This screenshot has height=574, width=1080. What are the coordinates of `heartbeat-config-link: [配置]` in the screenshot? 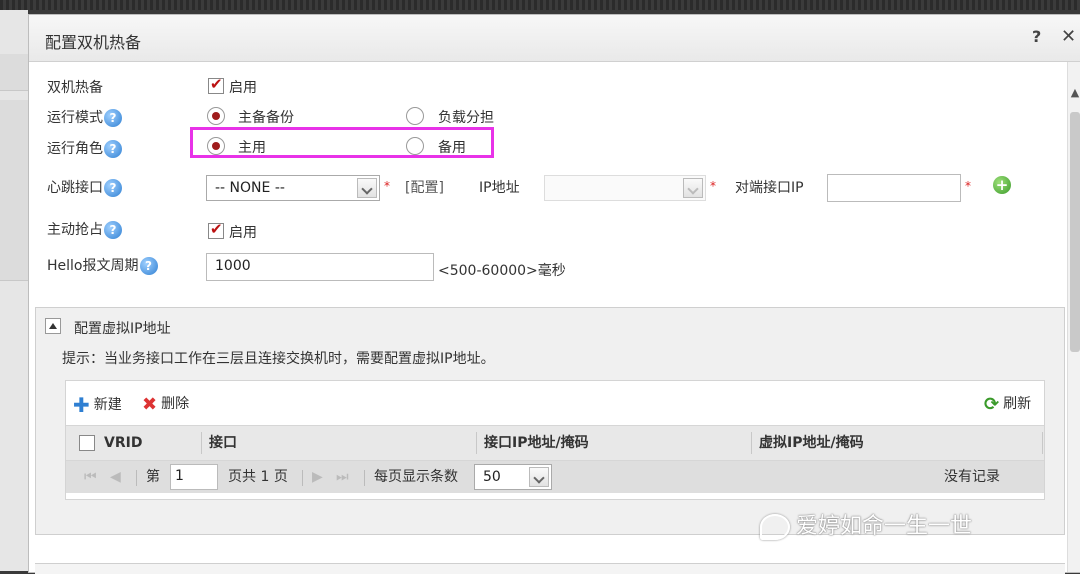 It's located at (424, 187).